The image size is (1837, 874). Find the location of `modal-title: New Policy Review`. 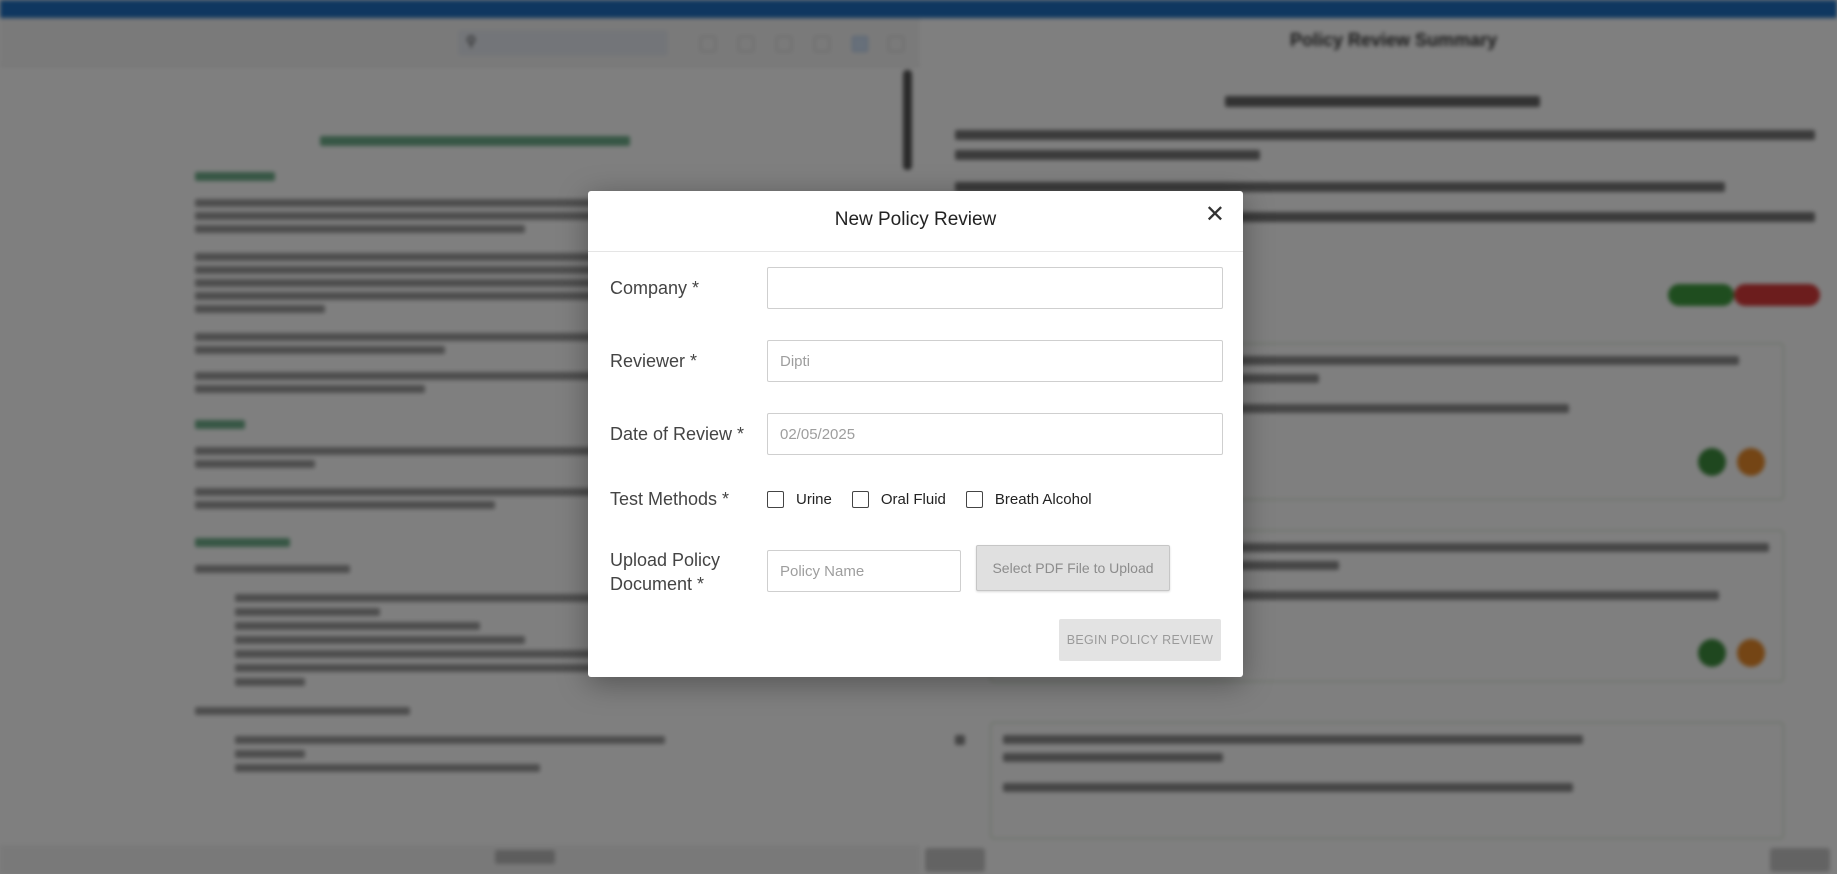

modal-title: New Policy Review is located at coordinates (915, 219).